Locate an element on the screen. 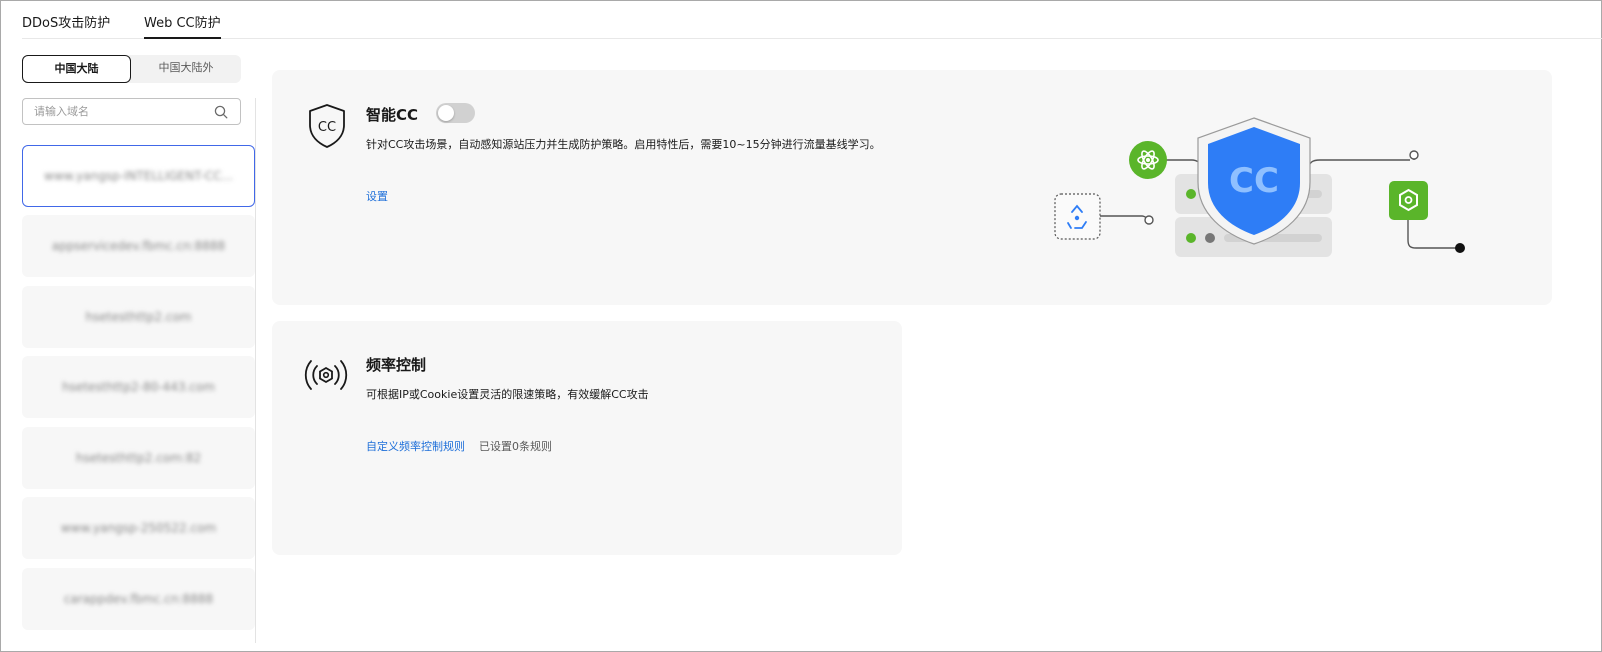 This screenshot has height=652, width=1602. region-overseas-button: 中国大陆外 is located at coordinates (186, 69).